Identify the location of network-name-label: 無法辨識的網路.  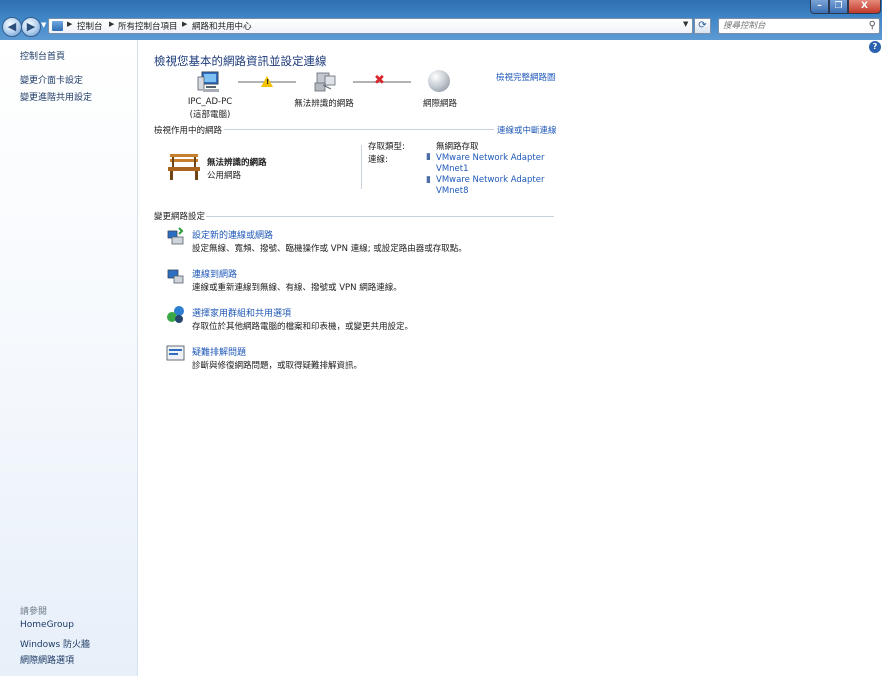
(324, 104).